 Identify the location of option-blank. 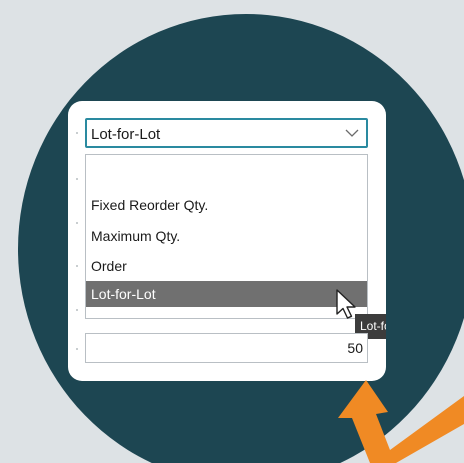
(226, 168).